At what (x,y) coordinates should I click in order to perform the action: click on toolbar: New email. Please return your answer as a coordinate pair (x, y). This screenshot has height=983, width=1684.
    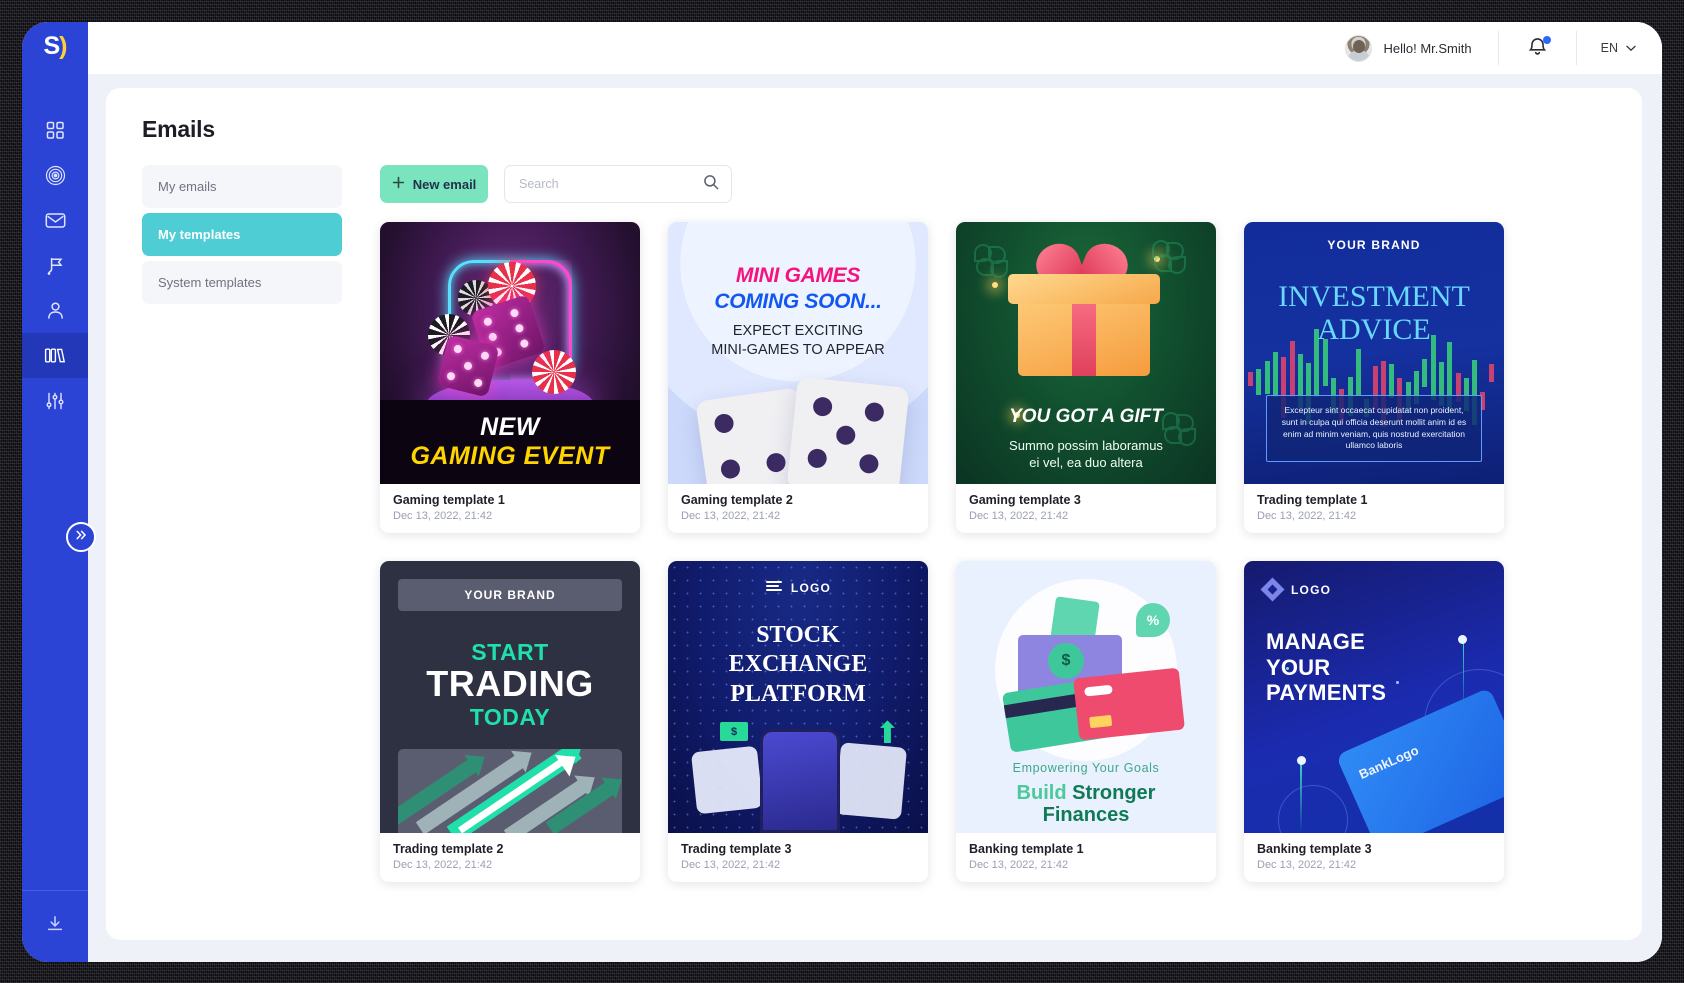
    Looking at the image, I should click on (997, 184).